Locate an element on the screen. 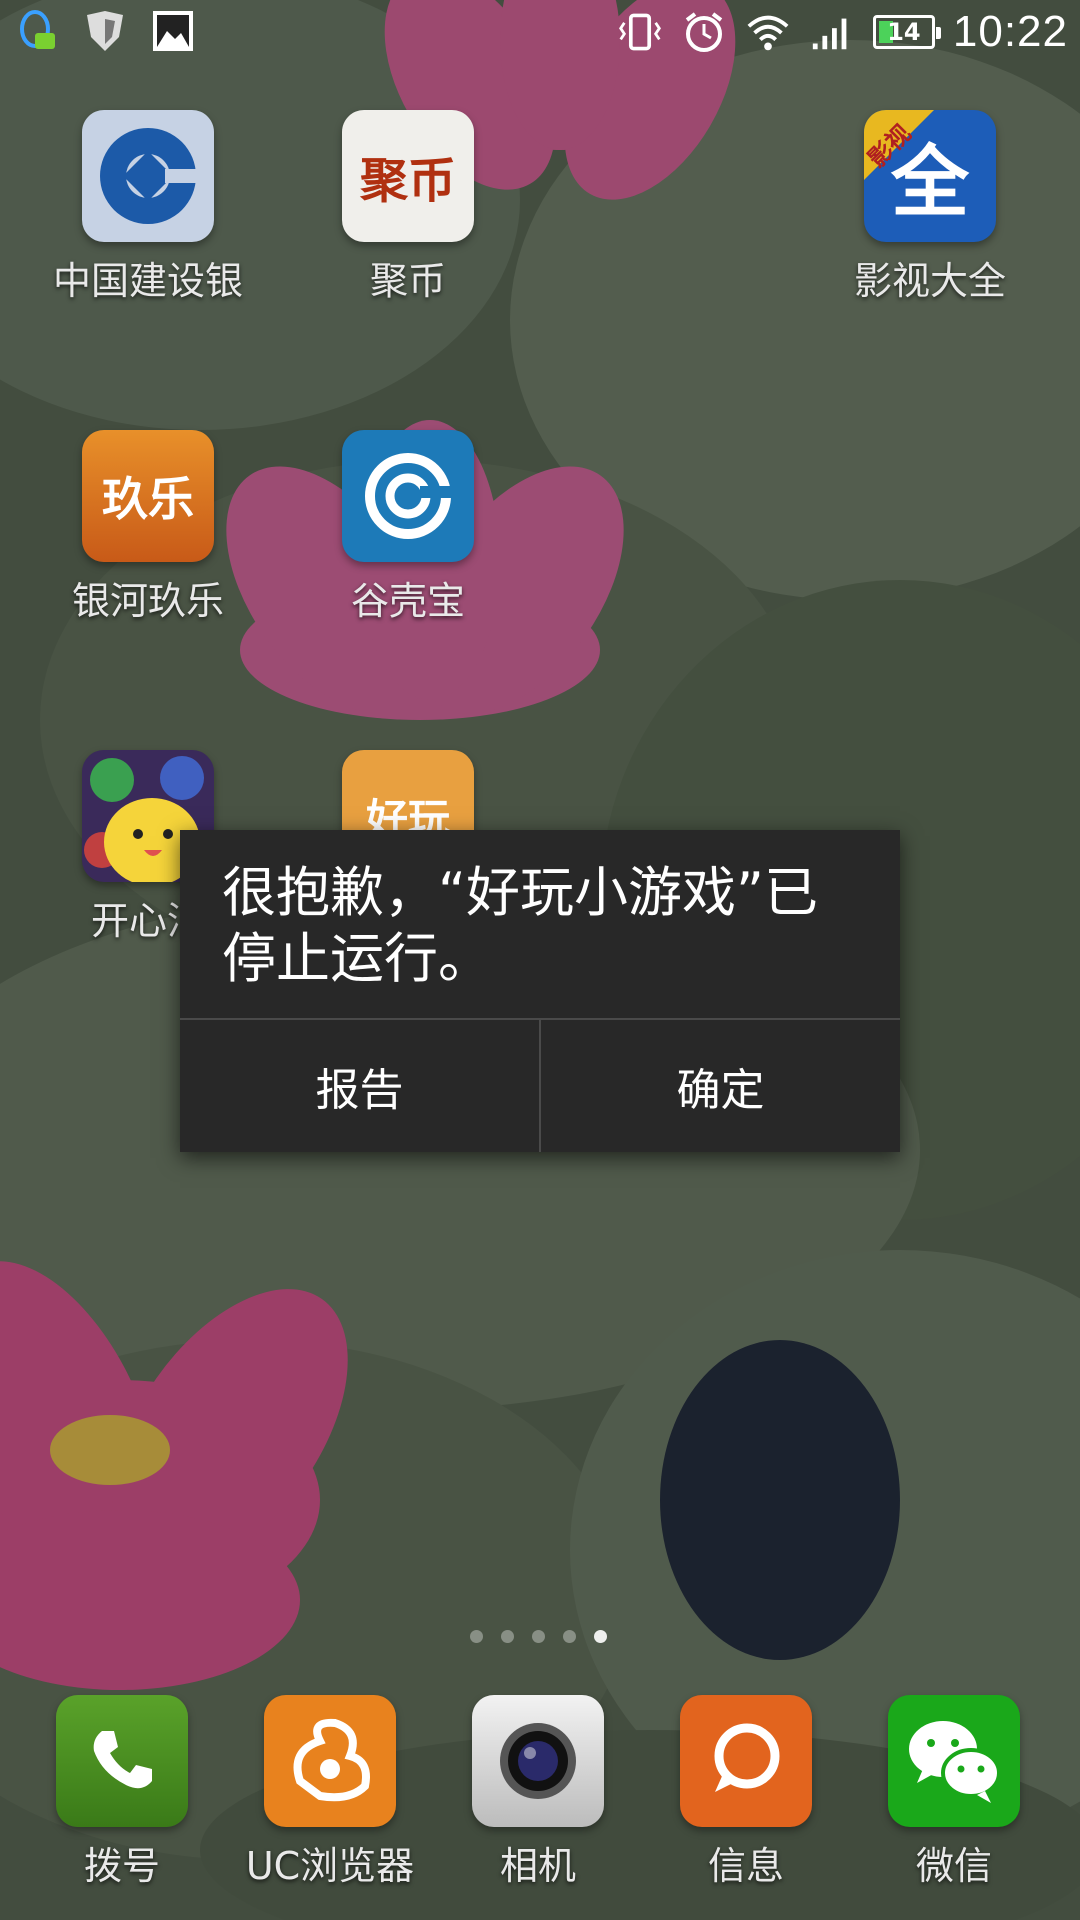 The image size is (1080, 1920). qq-notification-icon is located at coordinates (37, 31).